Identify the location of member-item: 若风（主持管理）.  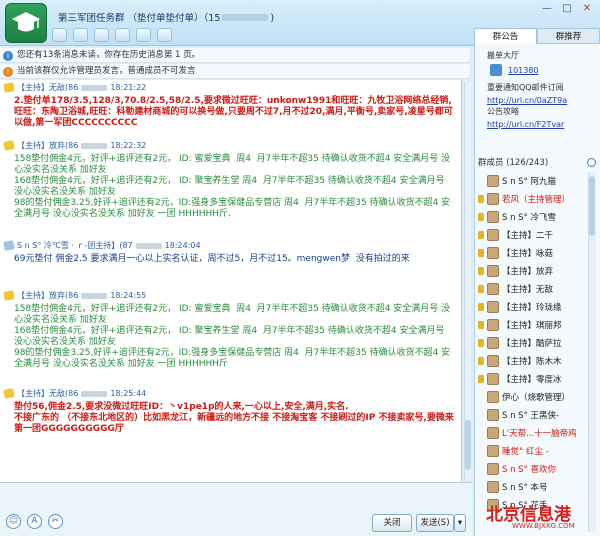
(533, 199).